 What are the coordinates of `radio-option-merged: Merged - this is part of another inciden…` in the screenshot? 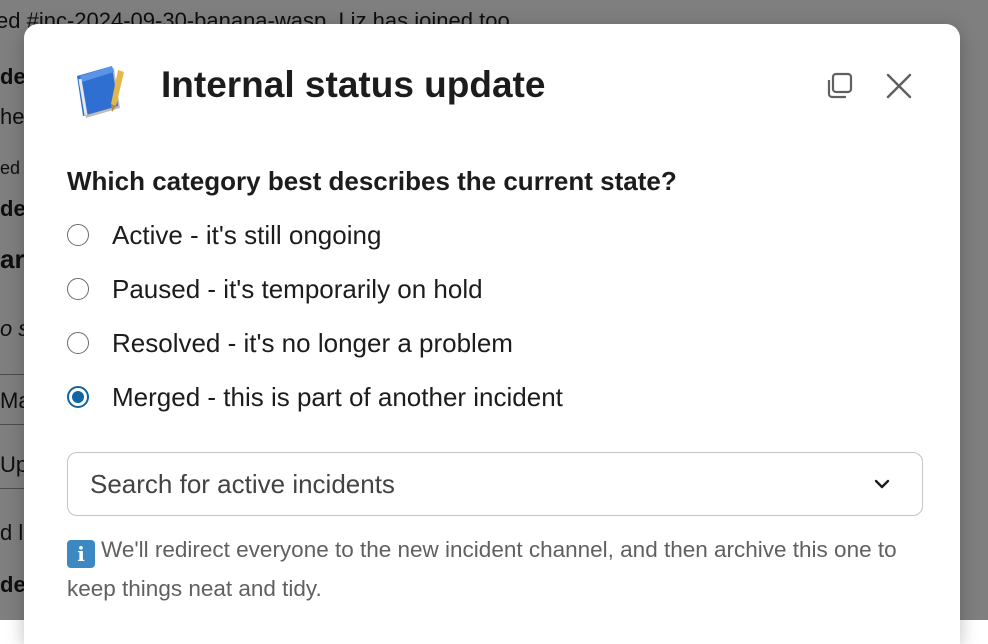 It's located at (497, 397).